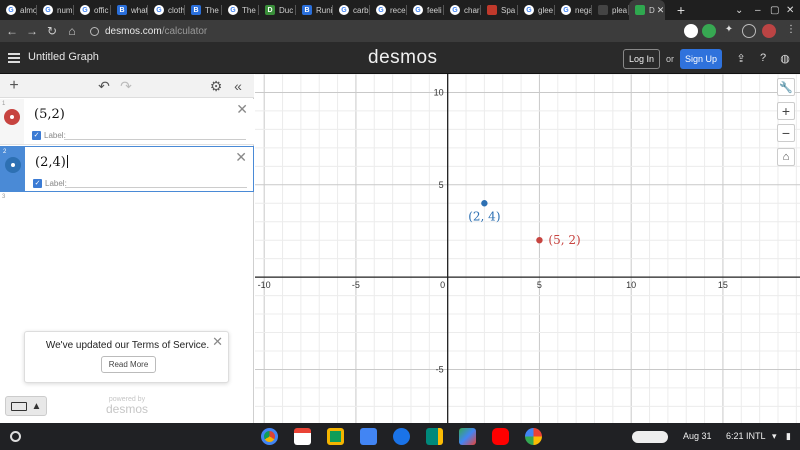 The height and width of the screenshot is (450, 800). What do you see at coordinates (148, 31) in the screenshot?
I see `url-field: desmos.com/calculator` at bounding box center [148, 31].